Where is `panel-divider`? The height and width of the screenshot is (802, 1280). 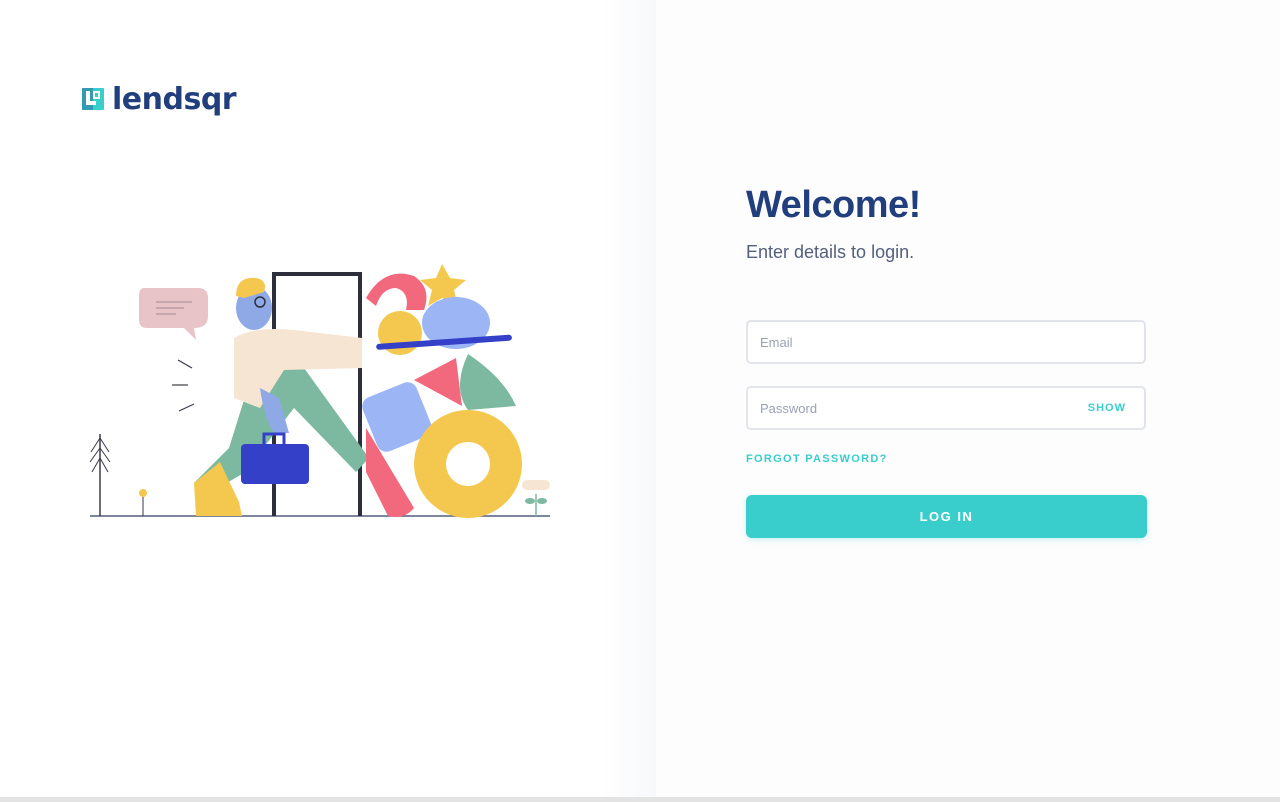
panel-divider is located at coordinates (630, 399).